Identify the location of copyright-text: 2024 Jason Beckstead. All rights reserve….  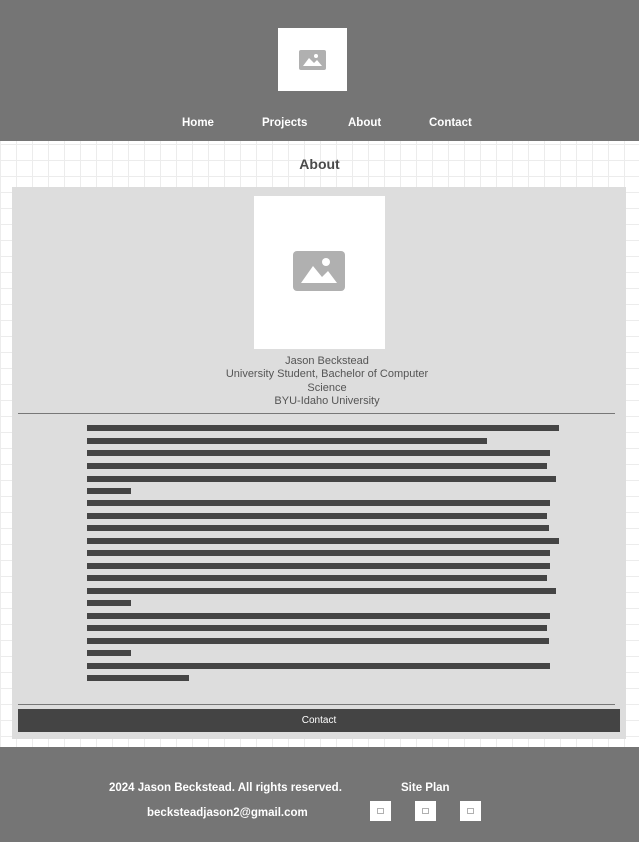
(225, 788).